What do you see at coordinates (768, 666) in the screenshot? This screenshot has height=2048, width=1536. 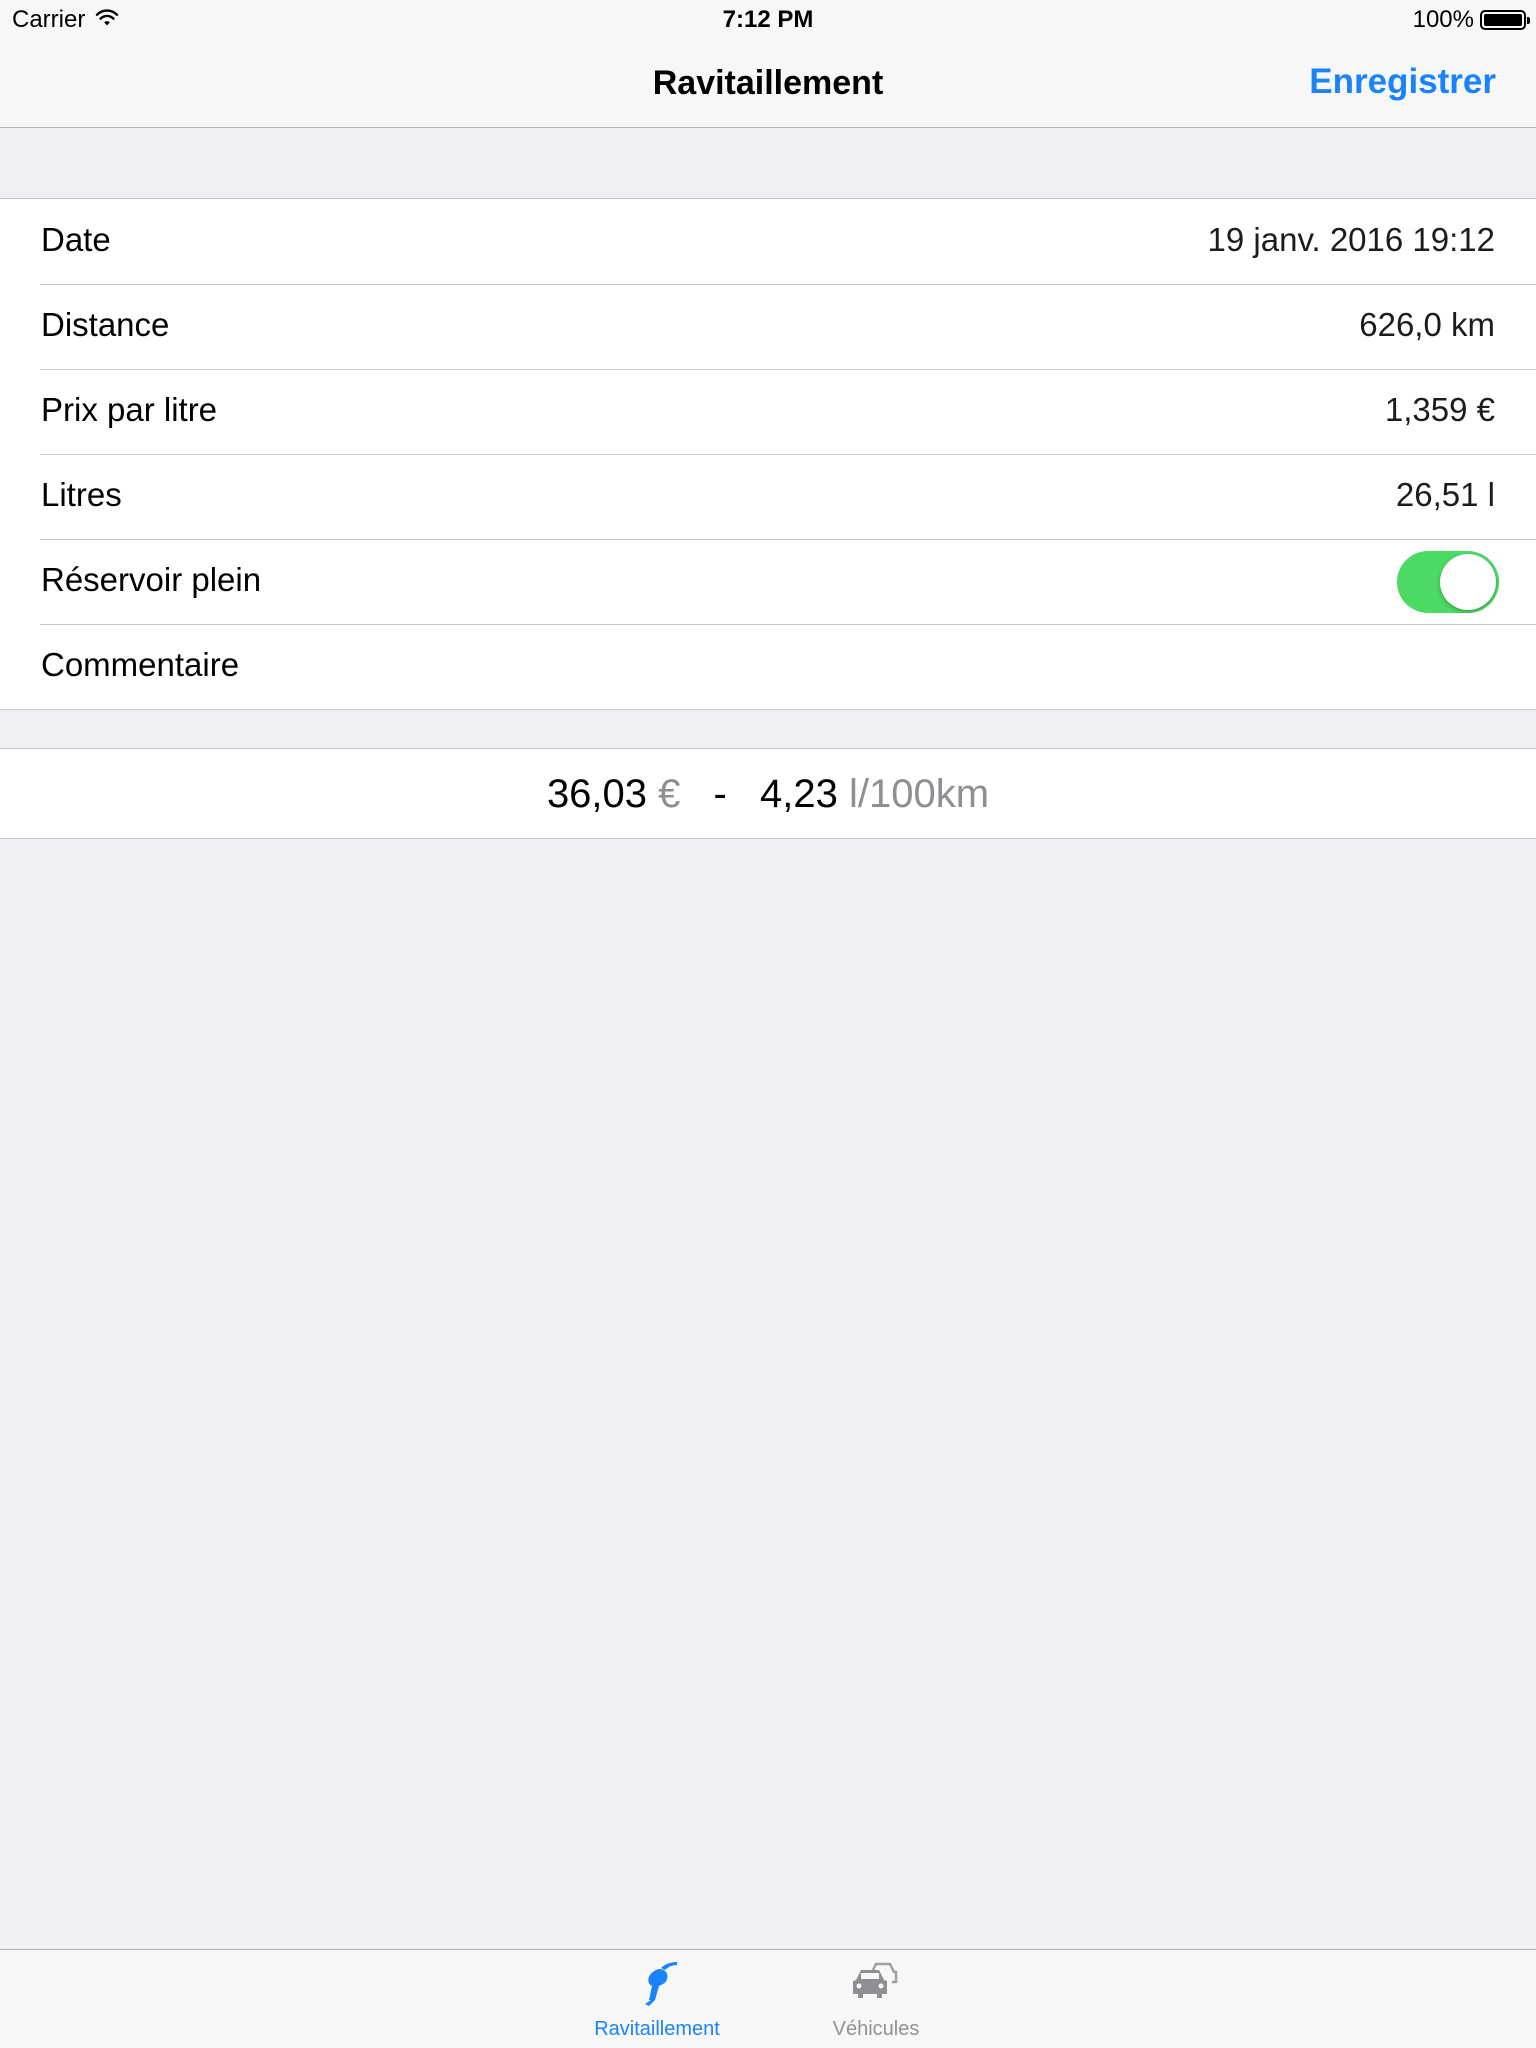 I see `comment-row: Commentaire` at bounding box center [768, 666].